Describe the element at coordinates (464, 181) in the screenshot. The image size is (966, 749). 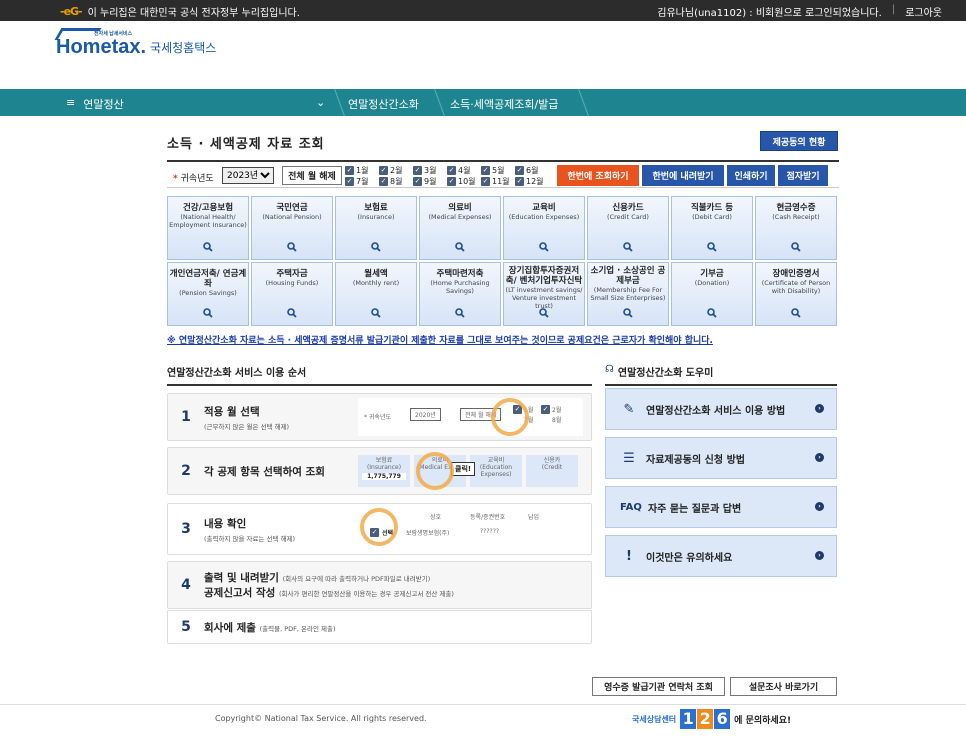
I see `month-checkbox: ✓ 10월` at that location.